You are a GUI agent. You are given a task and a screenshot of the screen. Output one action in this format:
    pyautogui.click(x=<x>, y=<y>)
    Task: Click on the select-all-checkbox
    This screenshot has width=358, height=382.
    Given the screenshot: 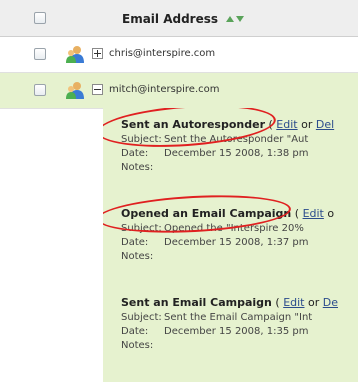 What is the action you would take?
    pyautogui.click(x=40, y=18)
    